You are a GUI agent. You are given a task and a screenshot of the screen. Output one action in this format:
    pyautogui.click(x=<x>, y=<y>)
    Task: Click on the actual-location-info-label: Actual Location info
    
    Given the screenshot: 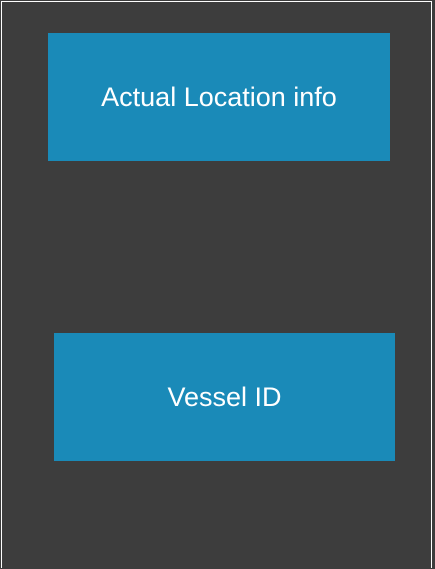 What is the action you would take?
    pyautogui.click(x=219, y=96)
    